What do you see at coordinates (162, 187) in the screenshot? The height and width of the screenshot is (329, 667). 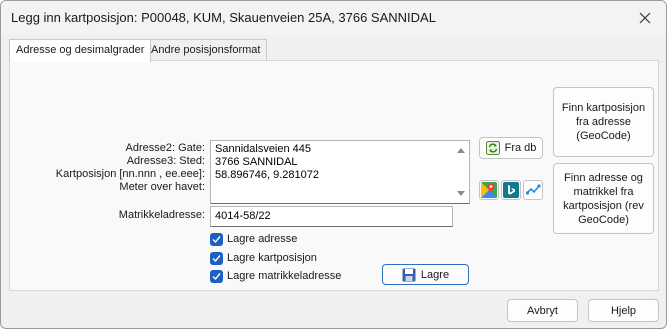 I see `label-meter-over-havet: Meter over havet:` at bounding box center [162, 187].